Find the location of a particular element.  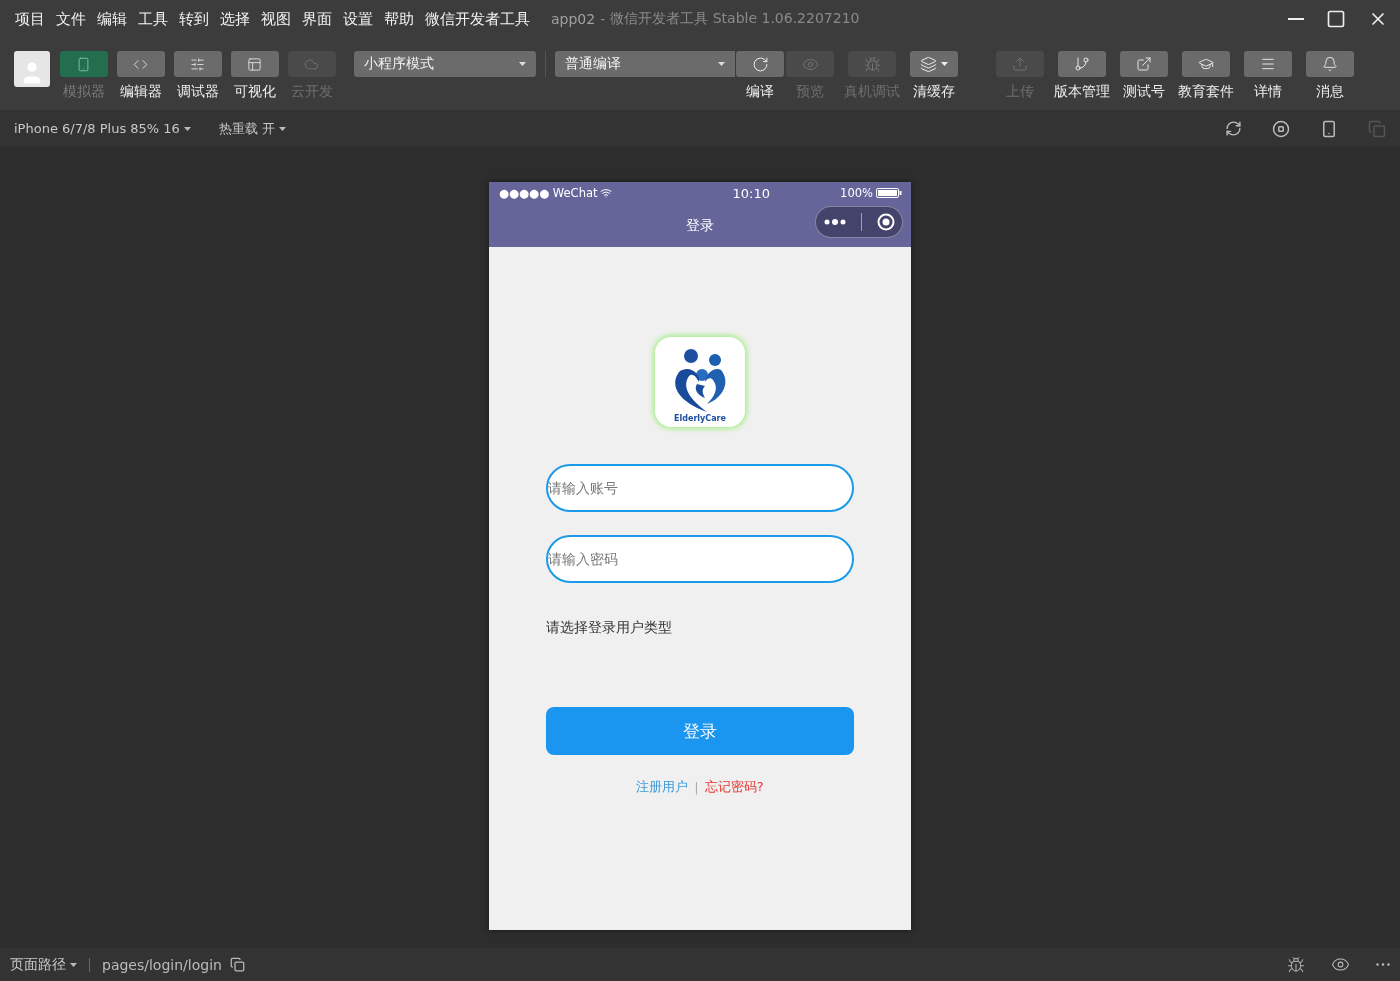

phone-button is located at coordinates (1329, 128).